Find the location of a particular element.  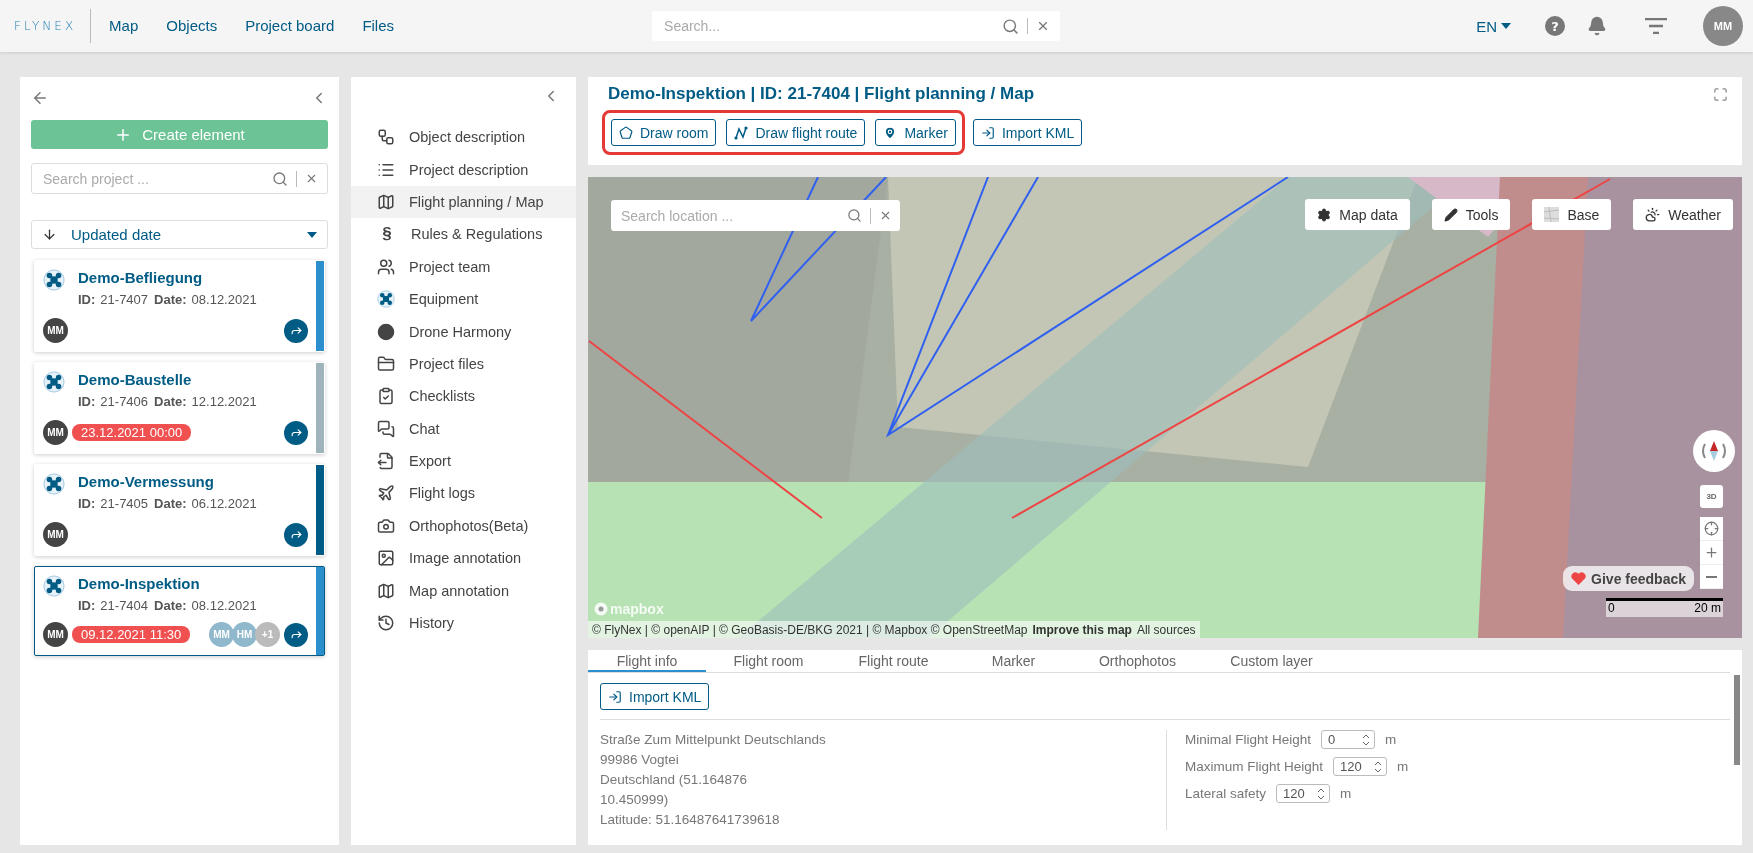

pin-icon is located at coordinates (890, 132).